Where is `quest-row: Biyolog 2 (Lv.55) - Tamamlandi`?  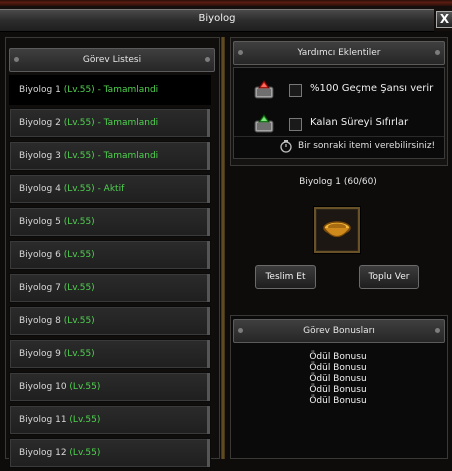 quest-row: Biyolog 2 (Lv.55) - Tamamlandi is located at coordinates (110, 123).